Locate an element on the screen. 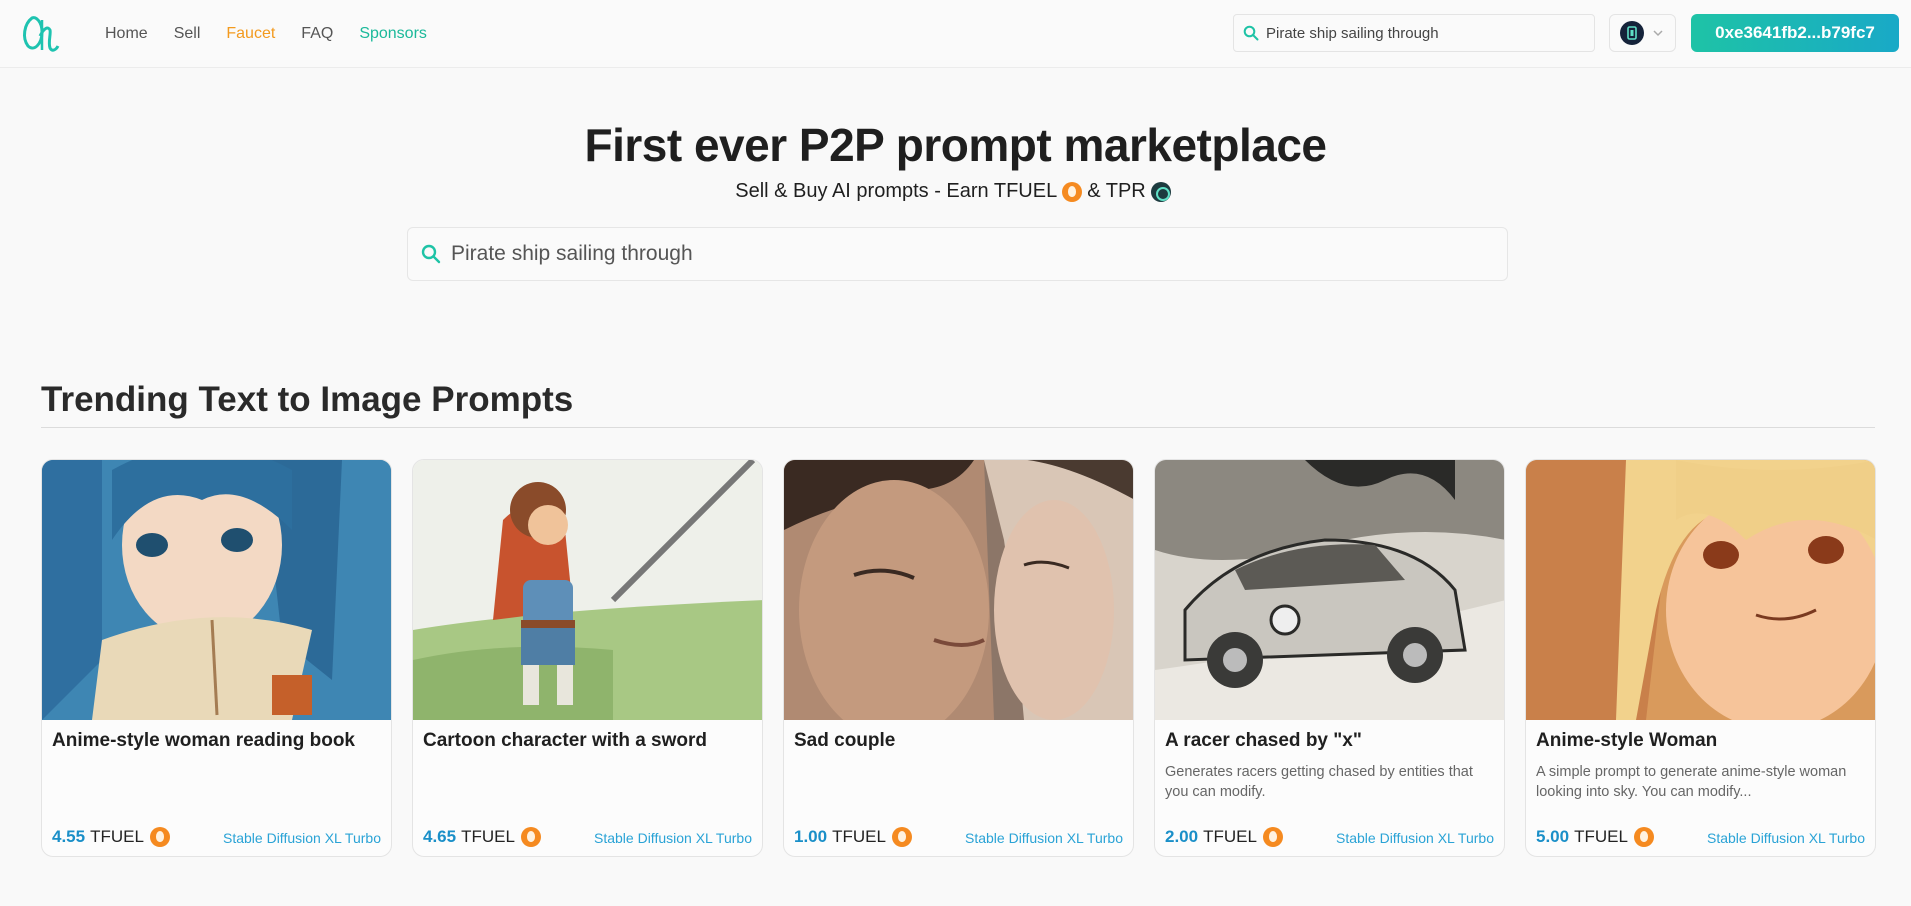 The width and height of the screenshot is (1911, 906). nav-home-link: Home is located at coordinates (126, 34).